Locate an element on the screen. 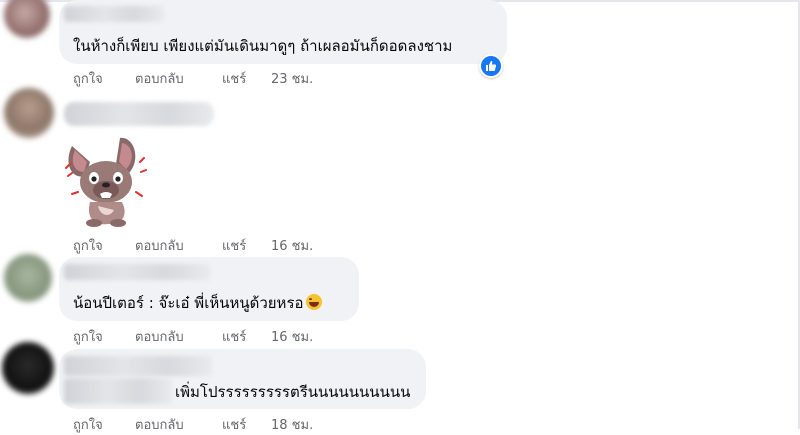 This screenshot has height=435, width=800. comment-text: เพิ่มโปรรรรรรรรรตรีนนนนนนนนนน is located at coordinates (293, 392).